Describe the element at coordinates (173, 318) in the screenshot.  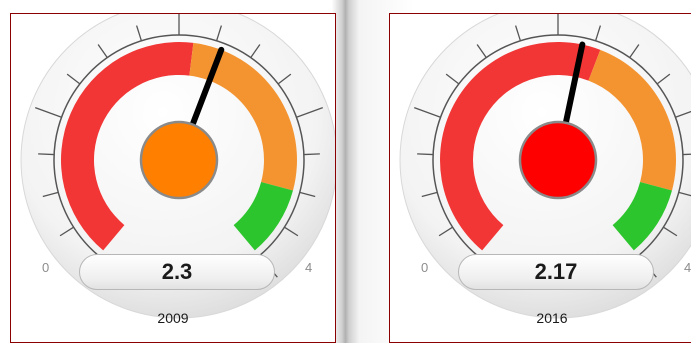
I see `gauge-year-label: 2009` at that location.